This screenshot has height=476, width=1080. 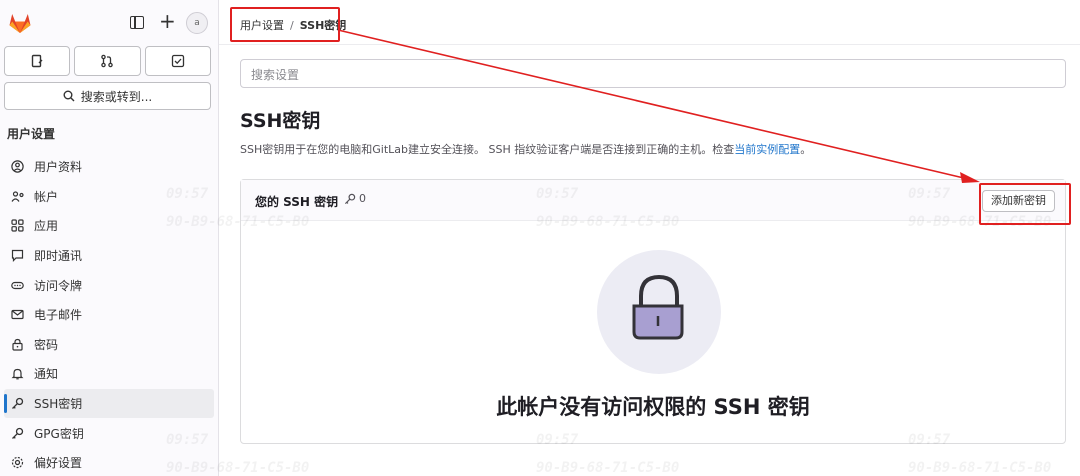 What do you see at coordinates (69, 96) in the screenshot?
I see `search-icon` at bounding box center [69, 96].